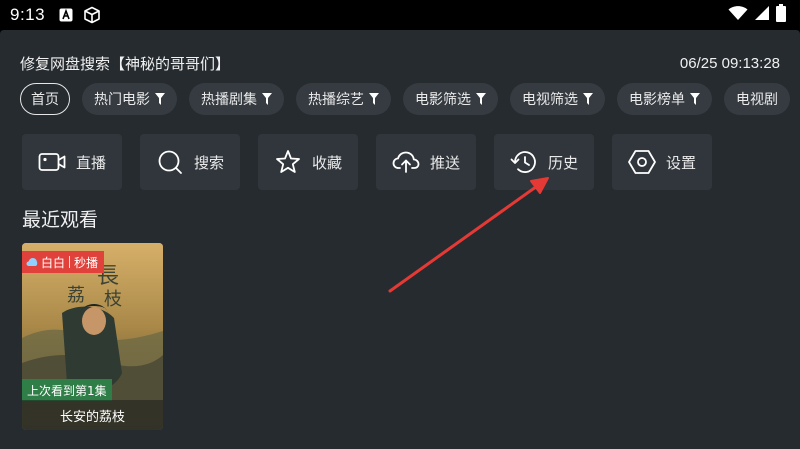 This screenshot has width=800, height=449. I want to click on tab-home: 首页, so click(45, 99).